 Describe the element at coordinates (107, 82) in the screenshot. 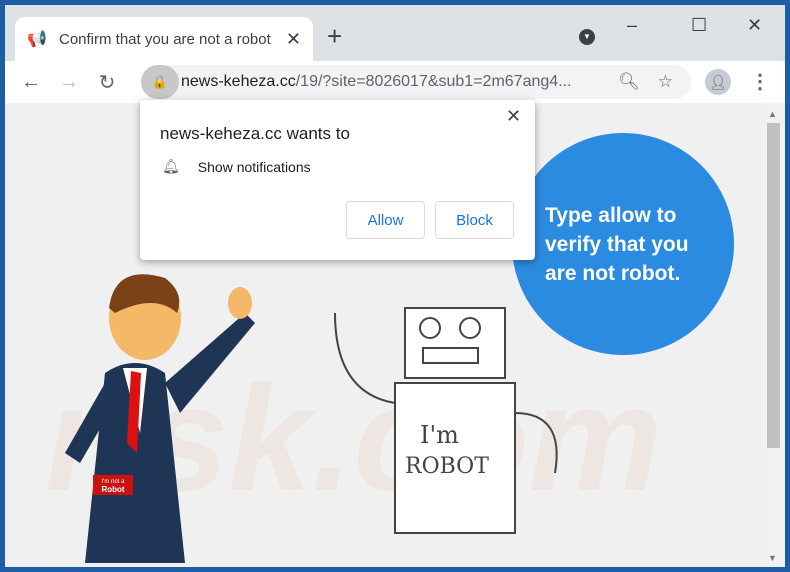

I see `reload-button: ↻` at that location.